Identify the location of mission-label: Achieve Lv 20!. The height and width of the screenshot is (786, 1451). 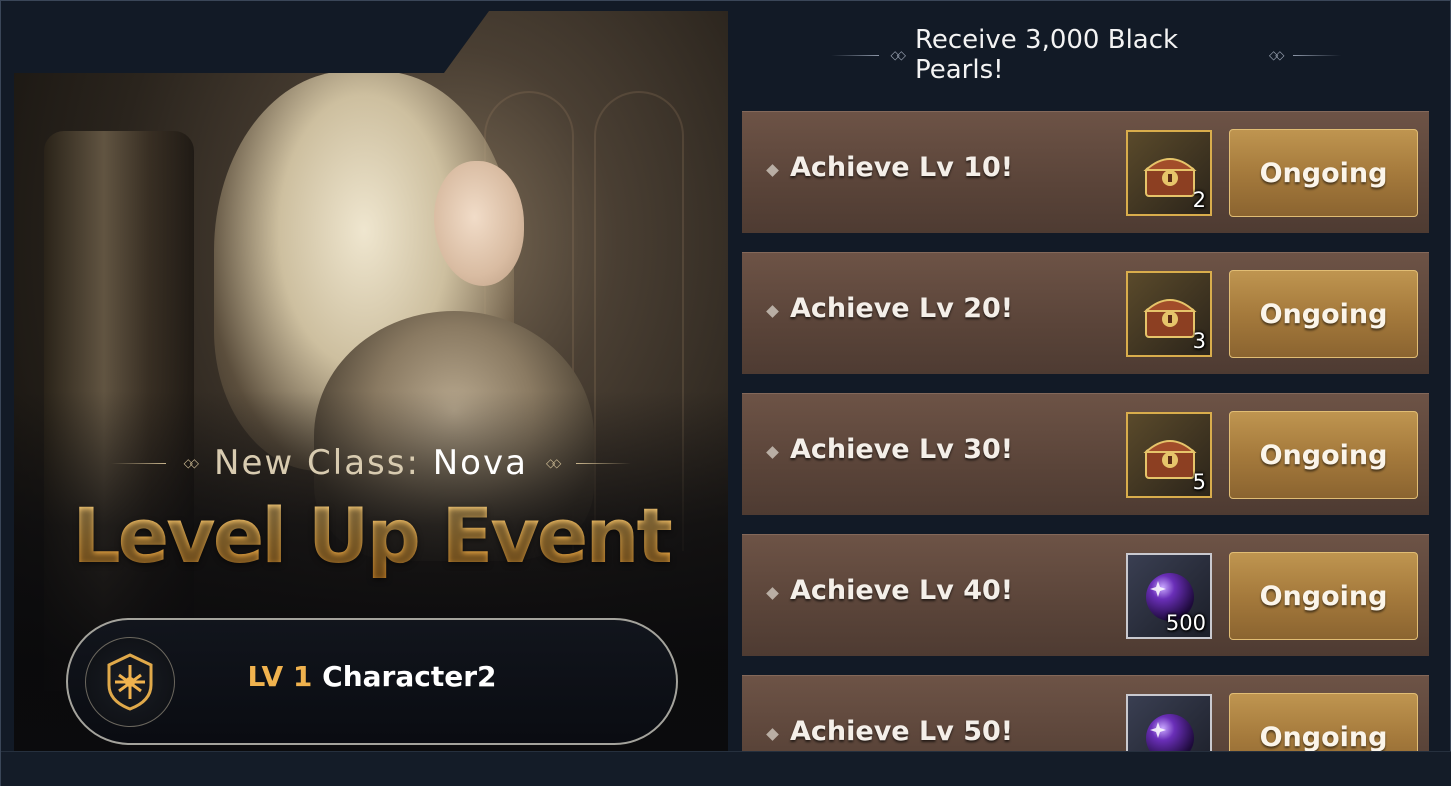
(902, 308).